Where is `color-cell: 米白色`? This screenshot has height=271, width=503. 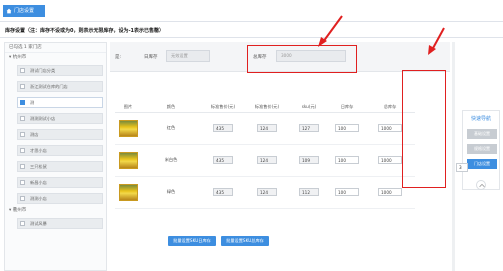 color-cell: 米白色 is located at coordinates (171, 160).